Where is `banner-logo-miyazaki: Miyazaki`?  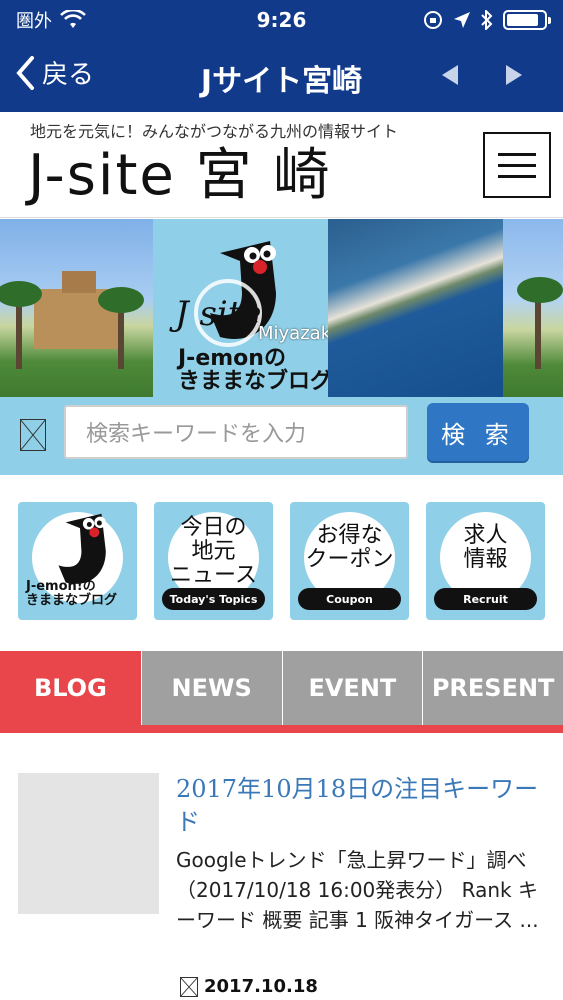
banner-logo-miyazaki: Miyazaki is located at coordinates (297, 333).